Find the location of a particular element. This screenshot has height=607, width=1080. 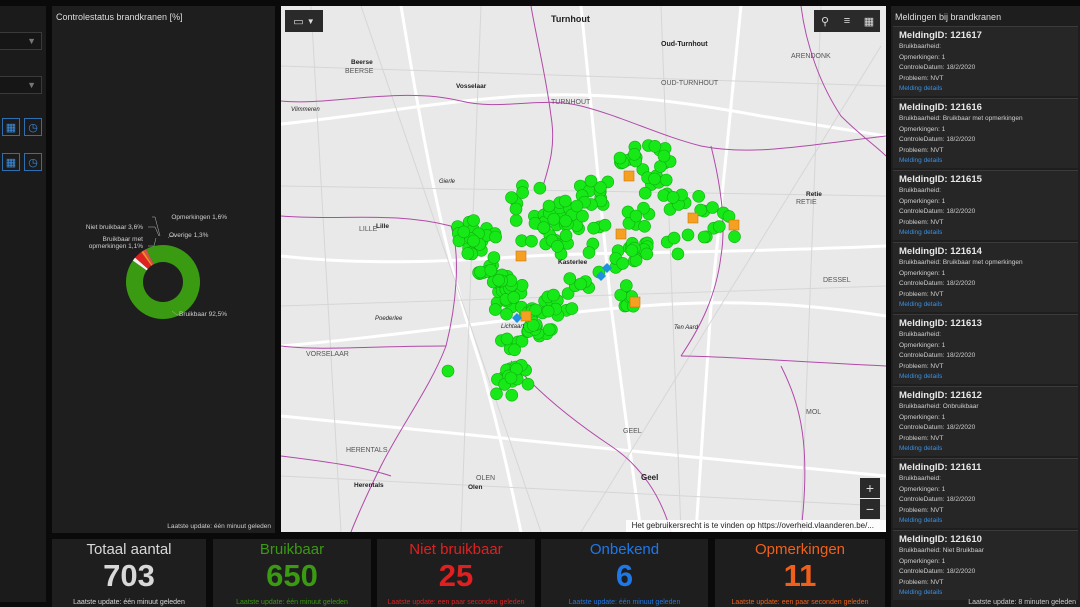

layer-selector-button: ▭ ▼ is located at coordinates (304, 21).